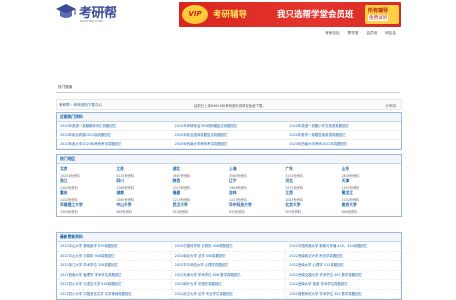  I want to click on region-name: 上海, so click(232, 168).